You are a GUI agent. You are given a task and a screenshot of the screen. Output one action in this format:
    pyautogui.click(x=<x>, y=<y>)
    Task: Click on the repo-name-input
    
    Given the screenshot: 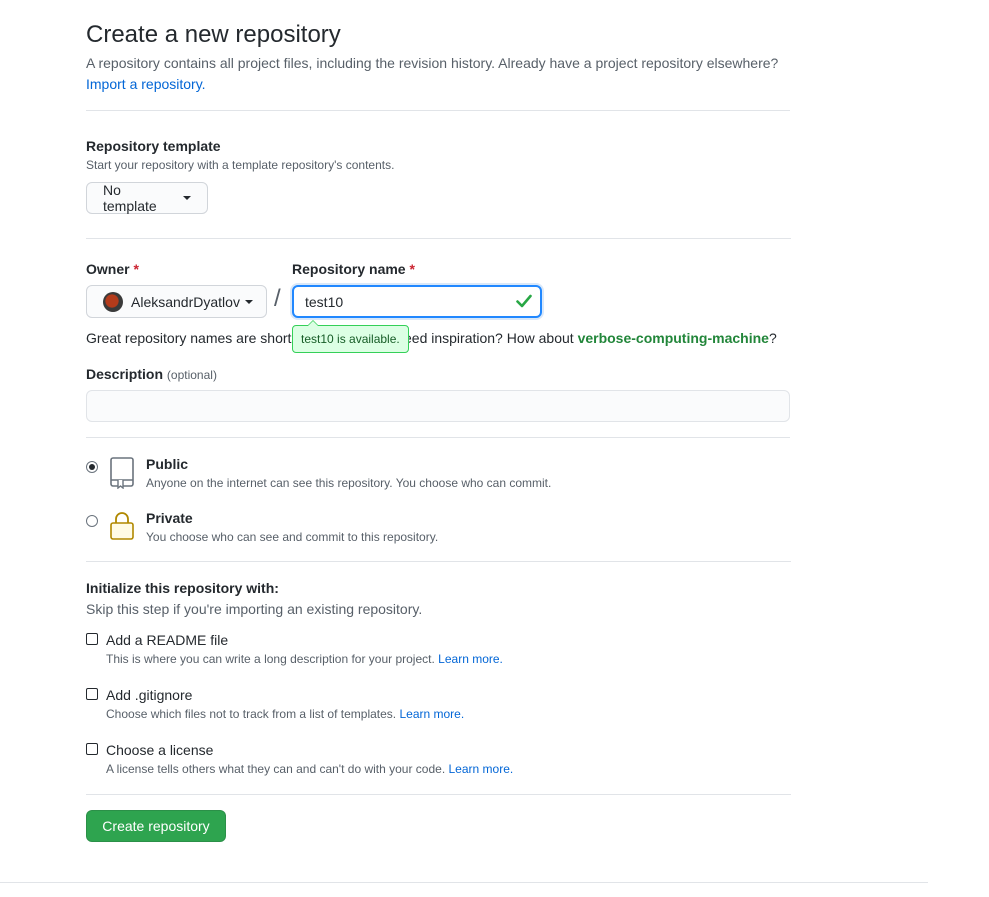 What is the action you would take?
    pyautogui.click(x=417, y=301)
    